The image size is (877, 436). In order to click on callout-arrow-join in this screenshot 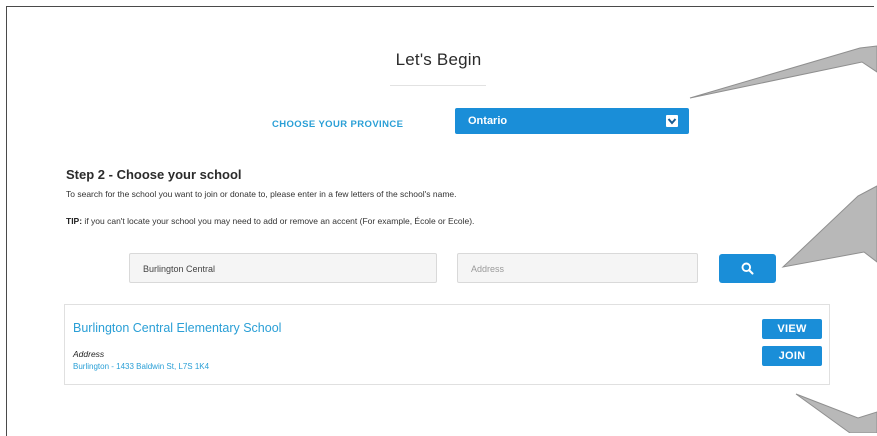, I will do `click(836, 413)`.